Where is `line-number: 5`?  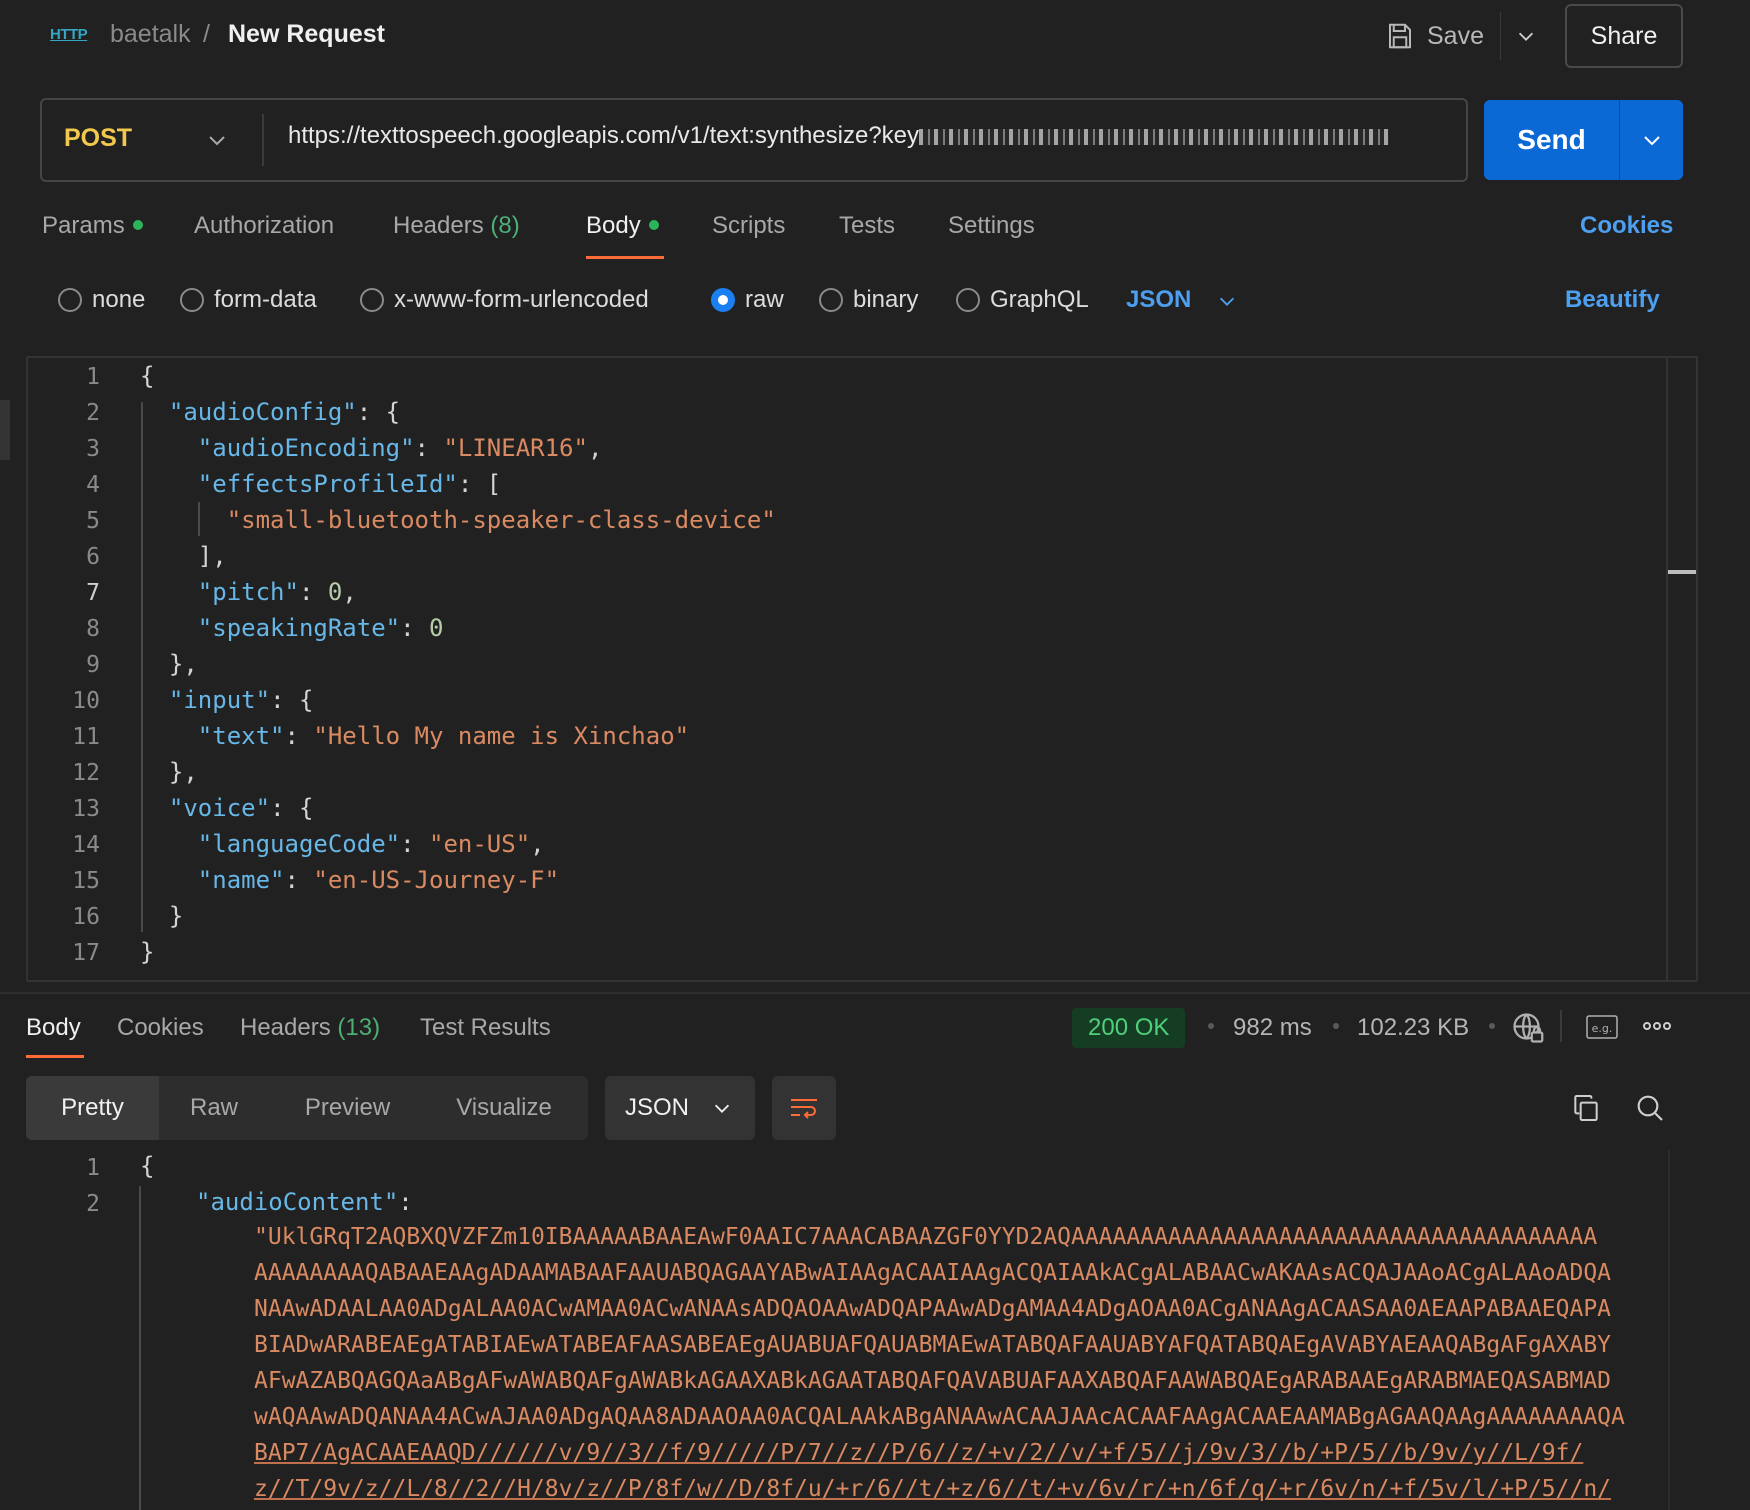
line-number: 5 is located at coordinates (93, 521).